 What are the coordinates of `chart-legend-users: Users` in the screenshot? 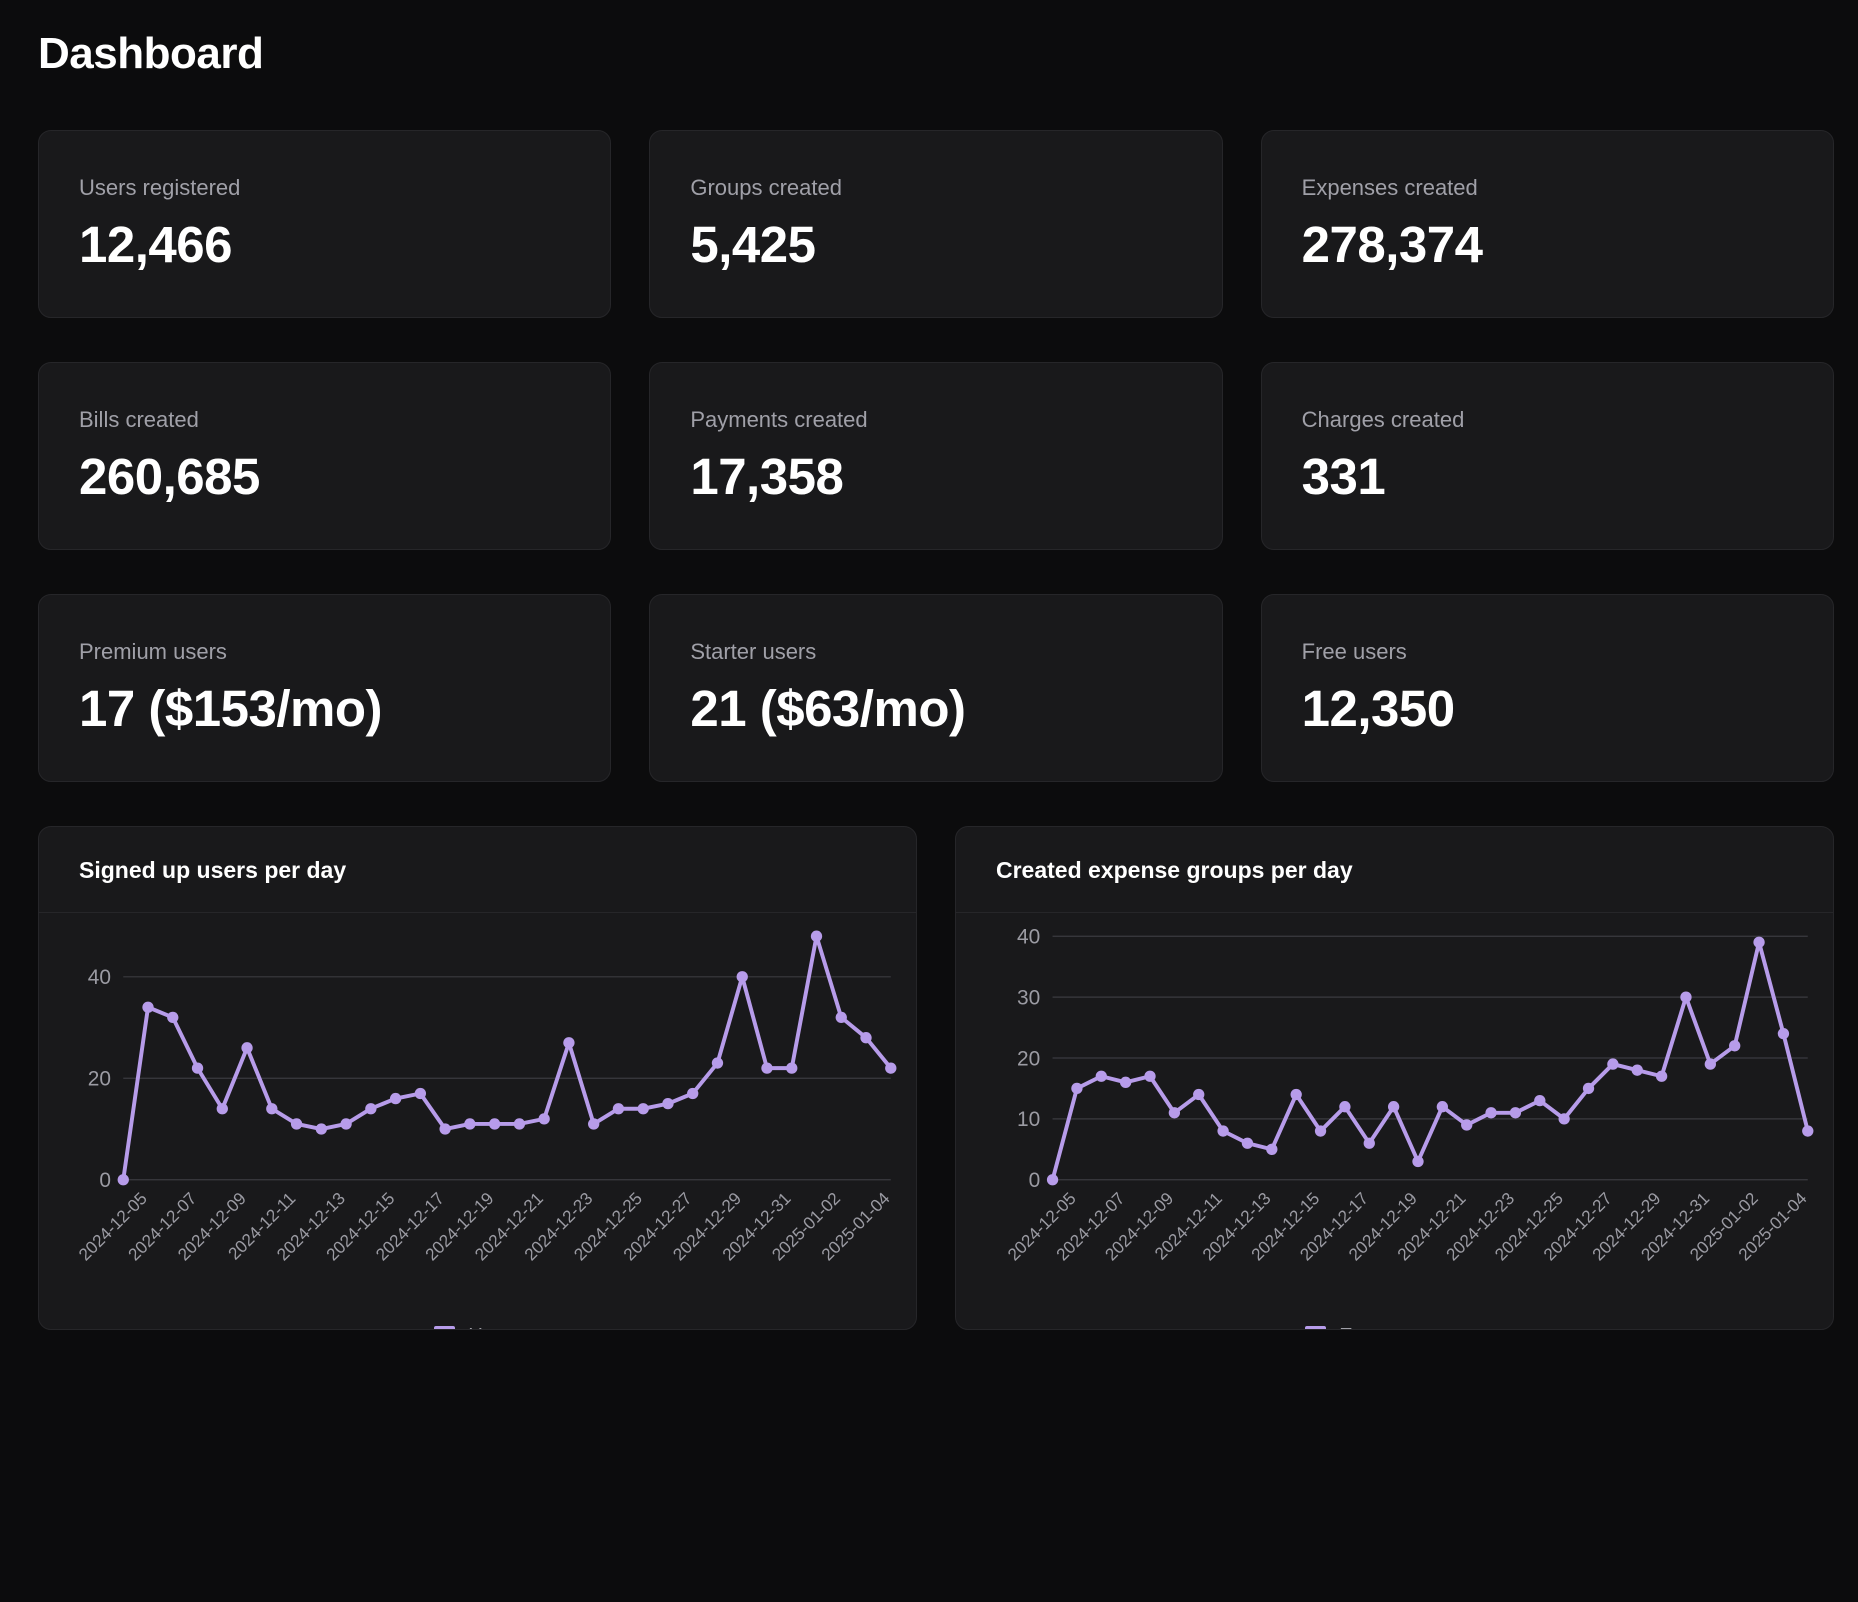 It's located at (477, 1327).